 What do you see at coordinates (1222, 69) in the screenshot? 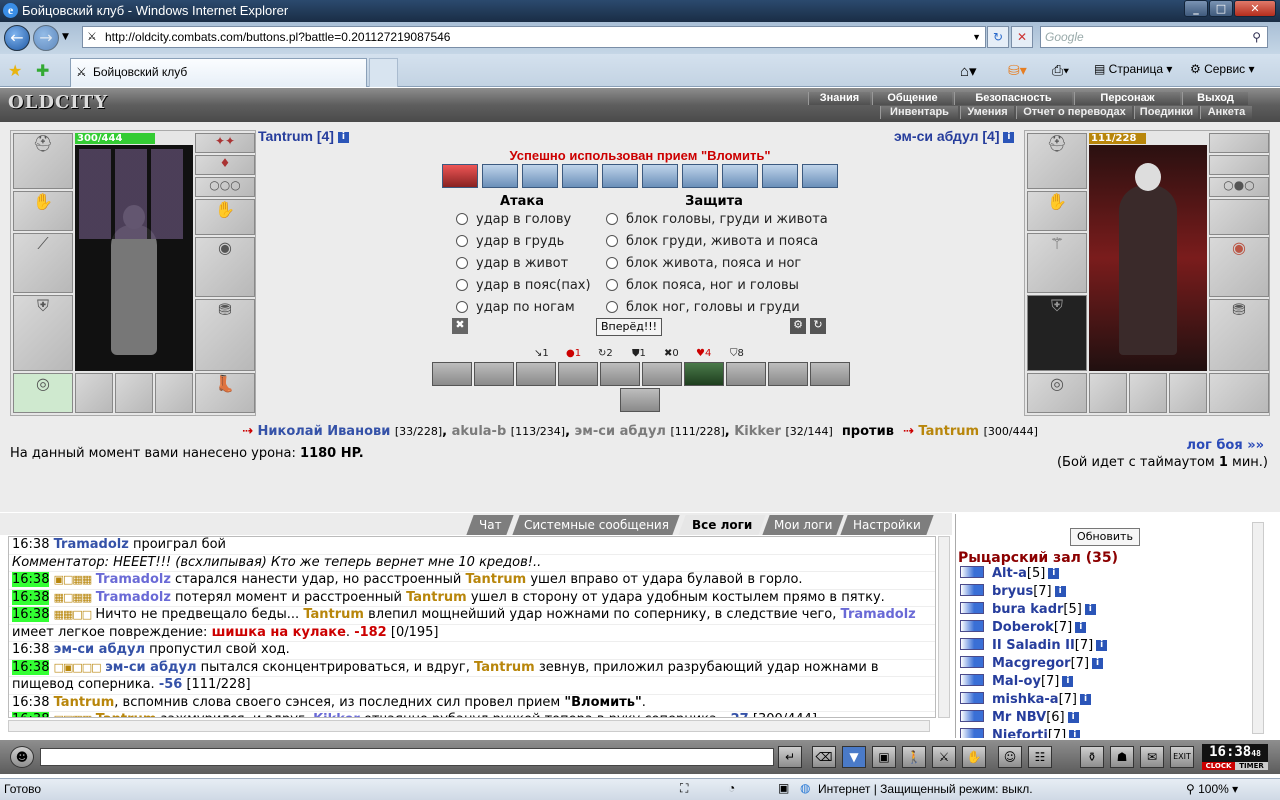
I see `tools-menu: ⚙ Сервис ▾` at bounding box center [1222, 69].